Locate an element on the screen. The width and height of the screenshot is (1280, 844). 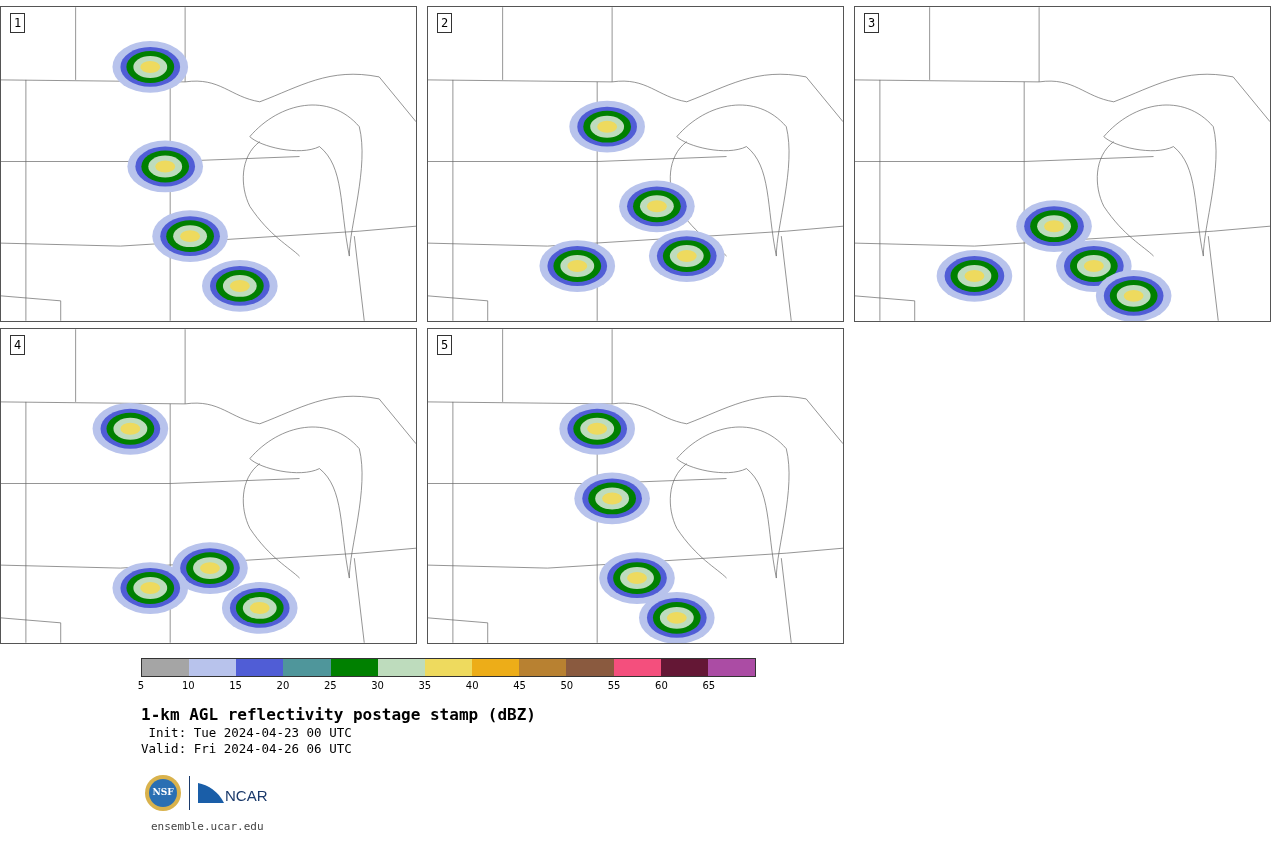
chart-title: 1-km AGL reflectivity postage stamp (dBZ) is located at coordinates (339, 715).